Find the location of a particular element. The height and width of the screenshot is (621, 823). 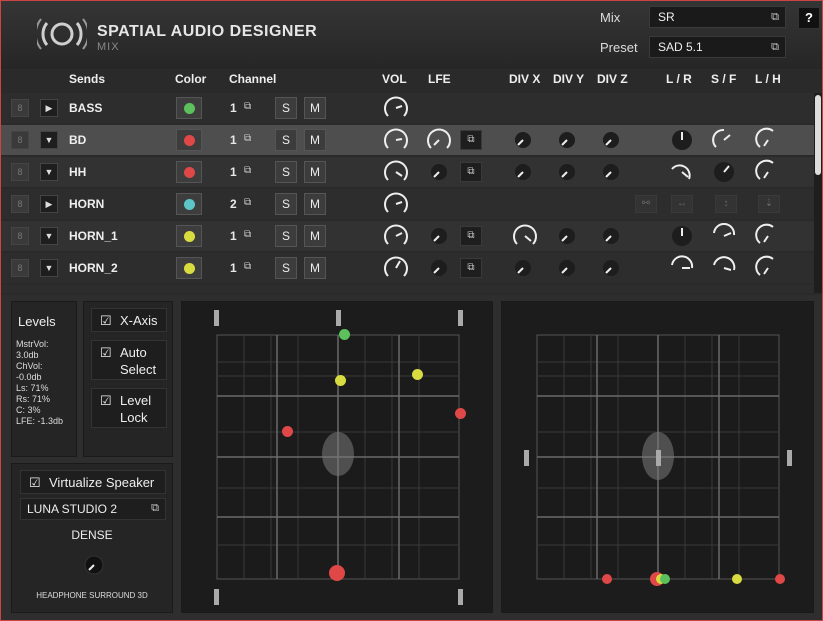

send-row-hh: 8 ▼ HH 1 ⧉ S M ⧉ is located at coordinates (407, 172).